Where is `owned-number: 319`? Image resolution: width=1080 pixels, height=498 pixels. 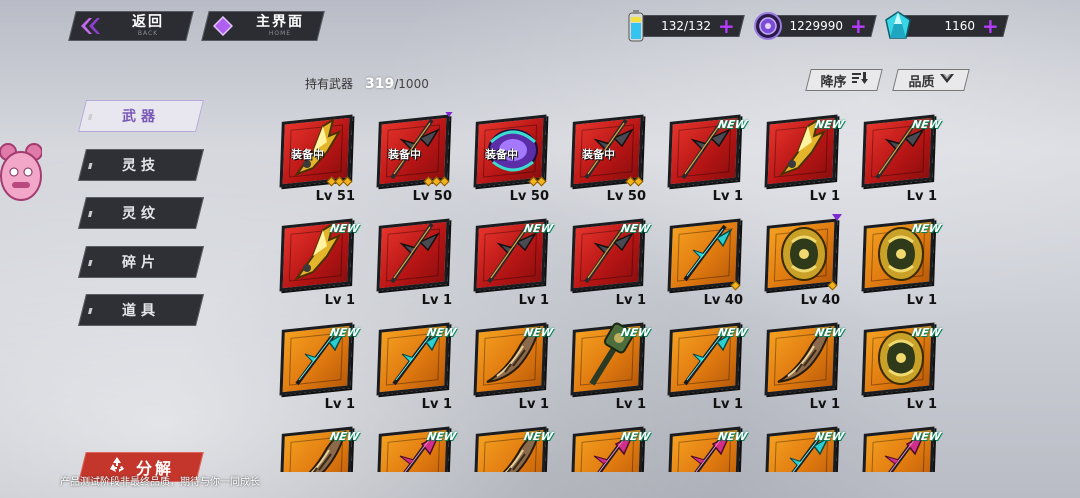
owned-number: 319 is located at coordinates (380, 84).